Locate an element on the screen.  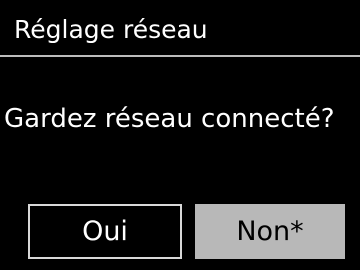
no-button-label: Non* is located at coordinates (270, 231).